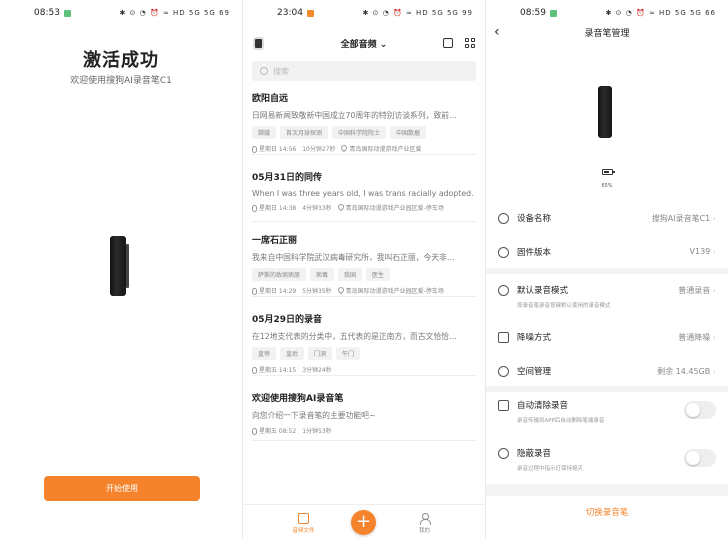  I want to click on record-mode-row: 默认录音模式 按录音笔录音按键默认使用的录音模式 普通录音, so click(607, 296).